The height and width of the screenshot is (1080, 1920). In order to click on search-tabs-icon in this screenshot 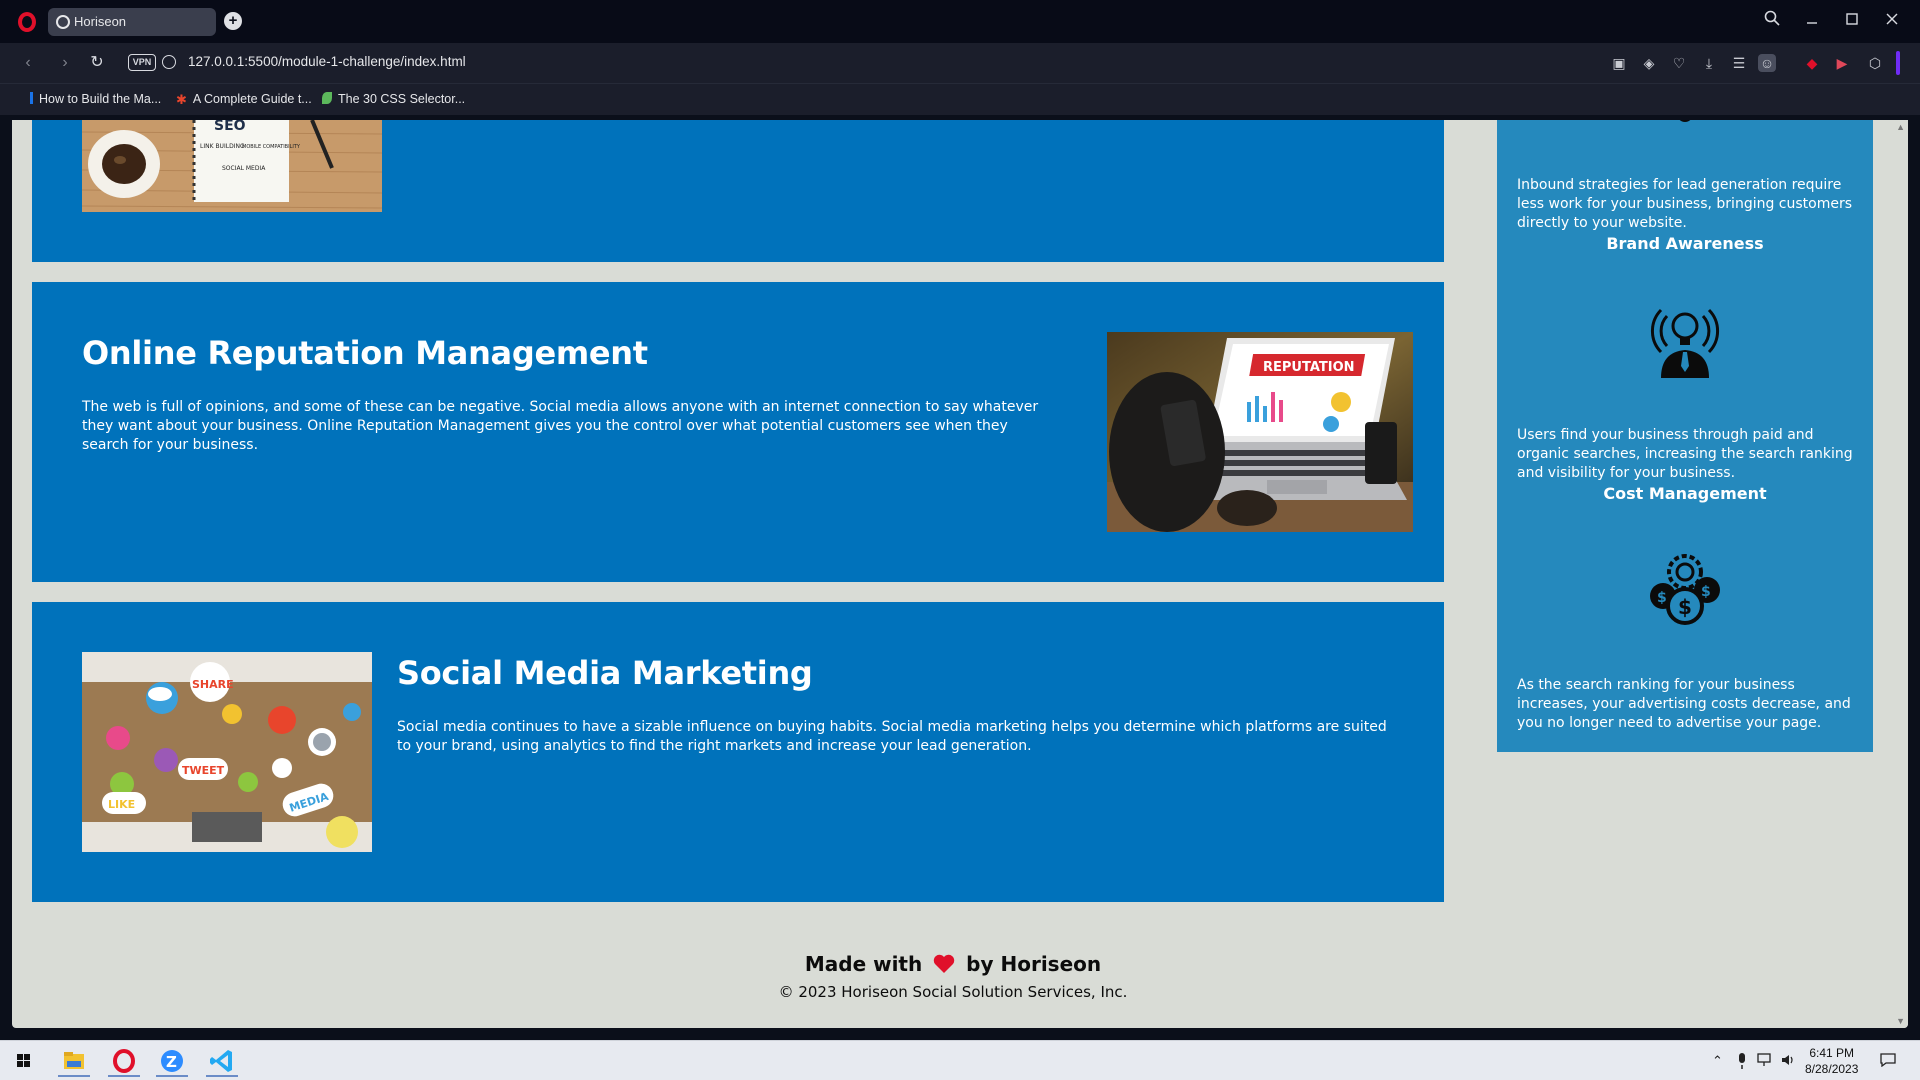, I will do `click(1772, 21)`.